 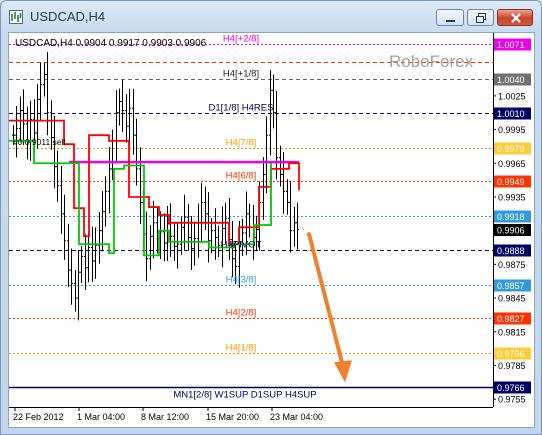 I want to click on level-label: MN1[2/8] W1SUP D1SUP H4SUP, so click(x=244, y=395).